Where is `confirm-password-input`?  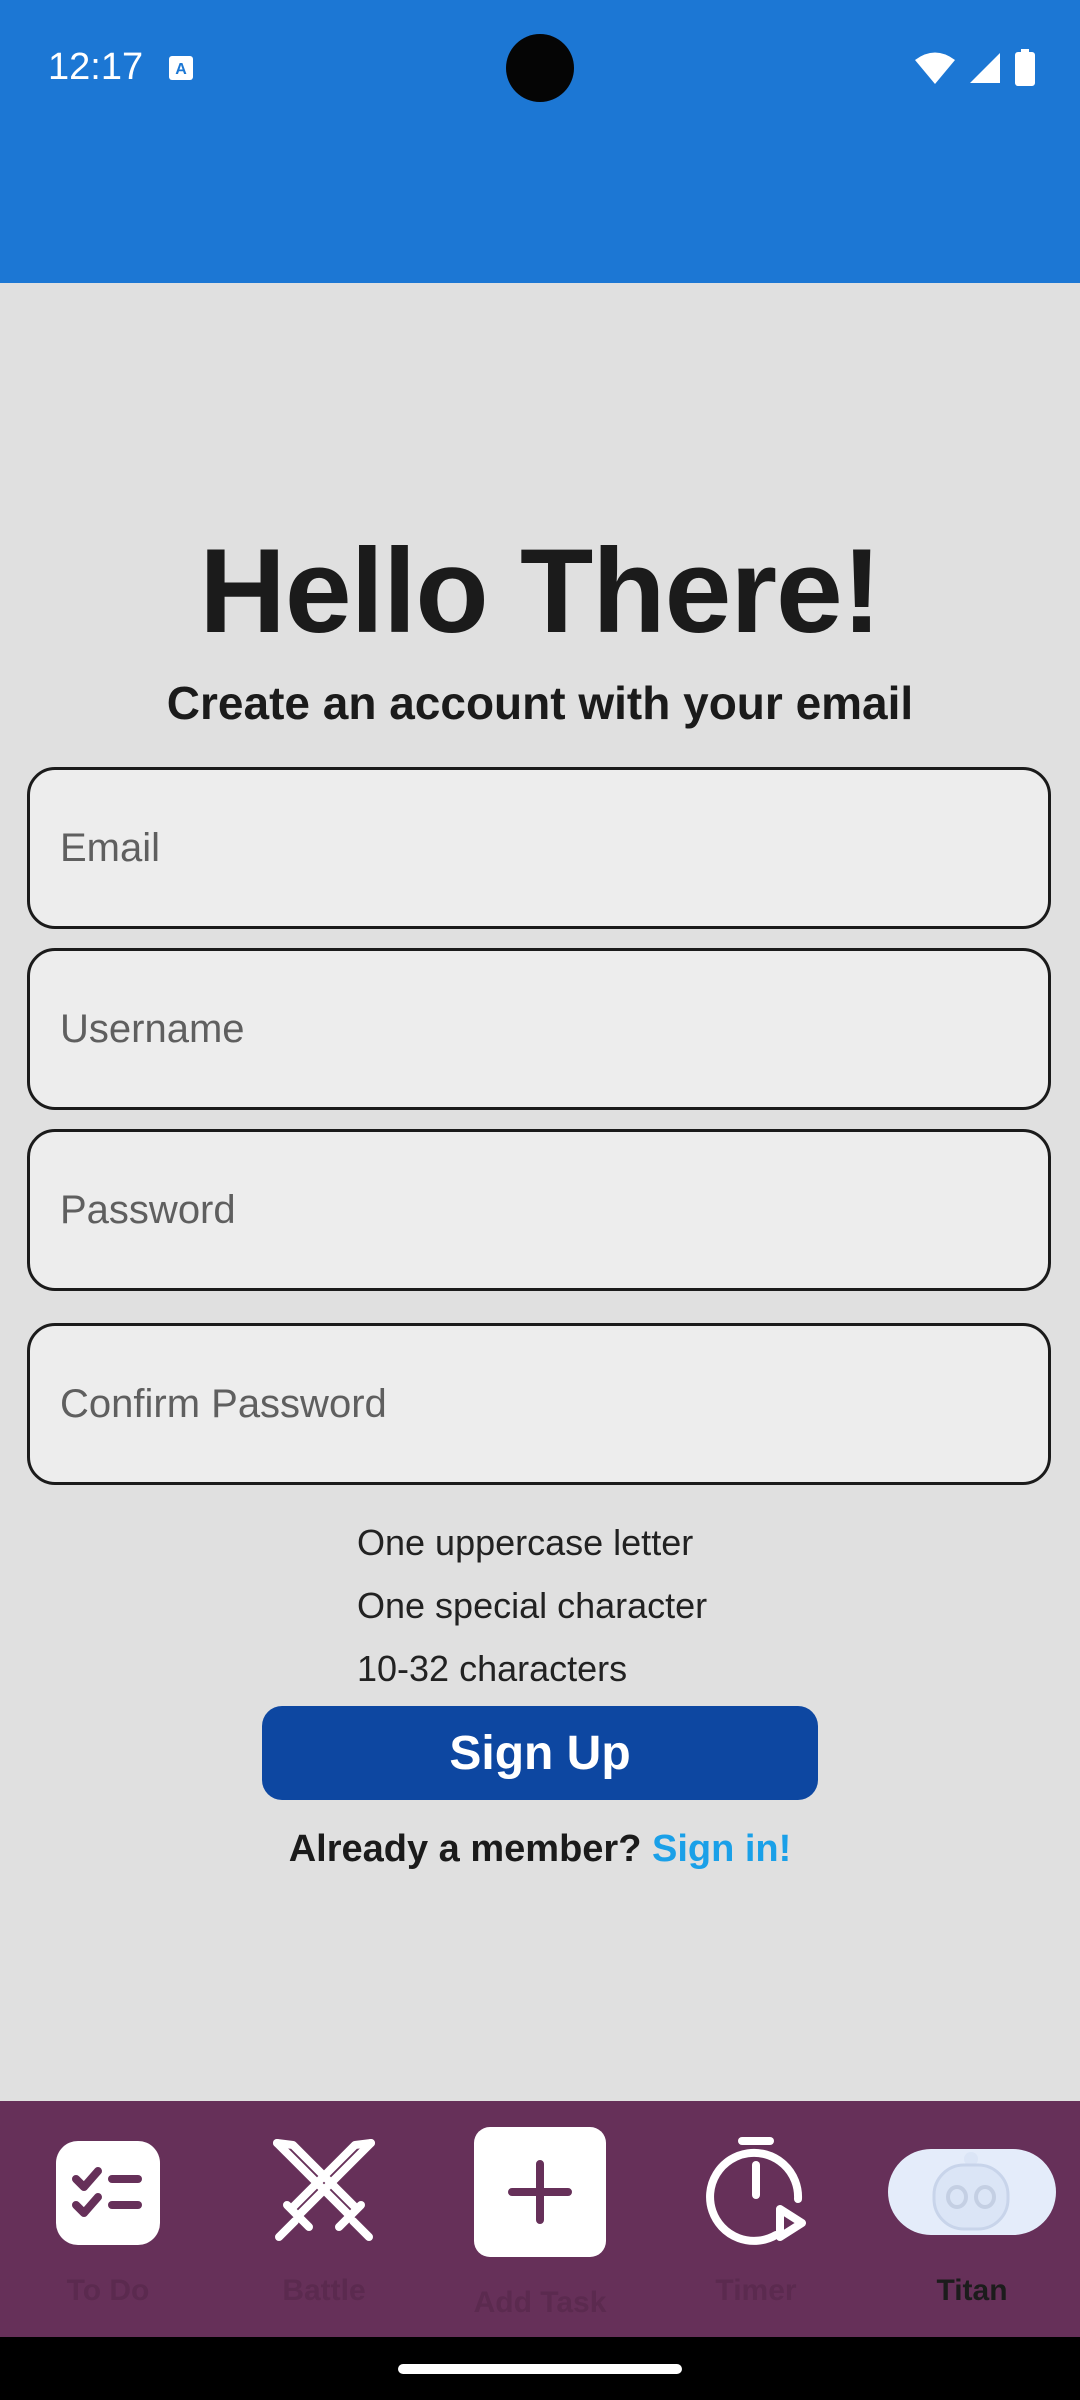 confirm-password-input is located at coordinates (539, 1404).